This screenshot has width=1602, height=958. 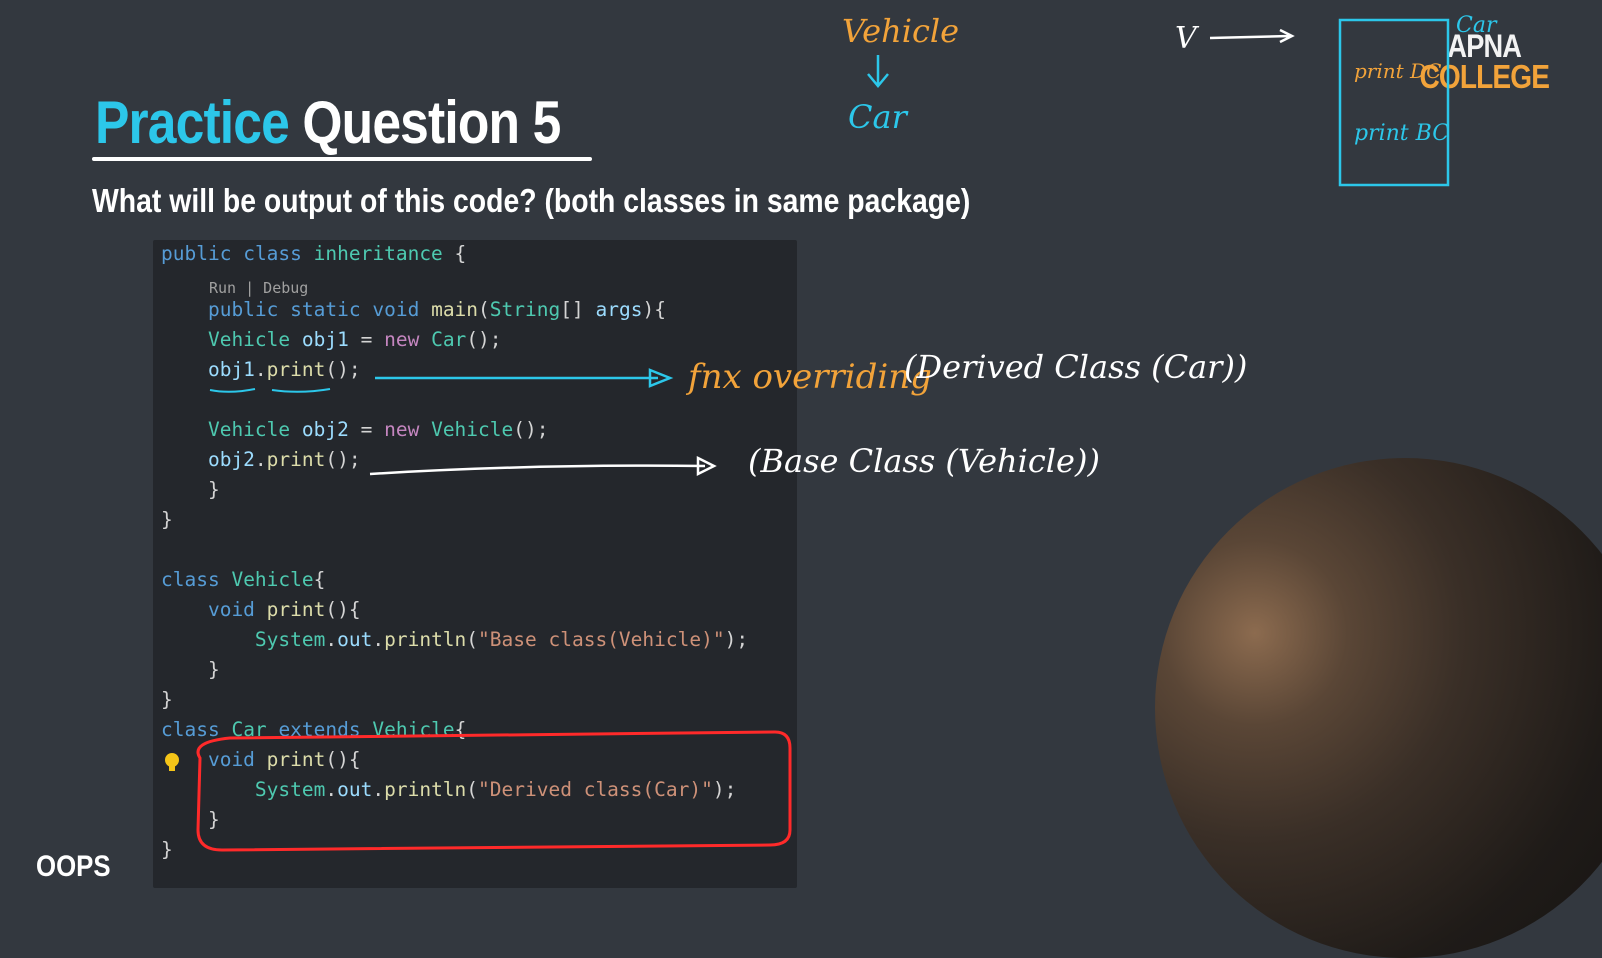 What do you see at coordinates (220, 309) in the screenshot?
I see `code-token: public` at bounding box center [220, 309].